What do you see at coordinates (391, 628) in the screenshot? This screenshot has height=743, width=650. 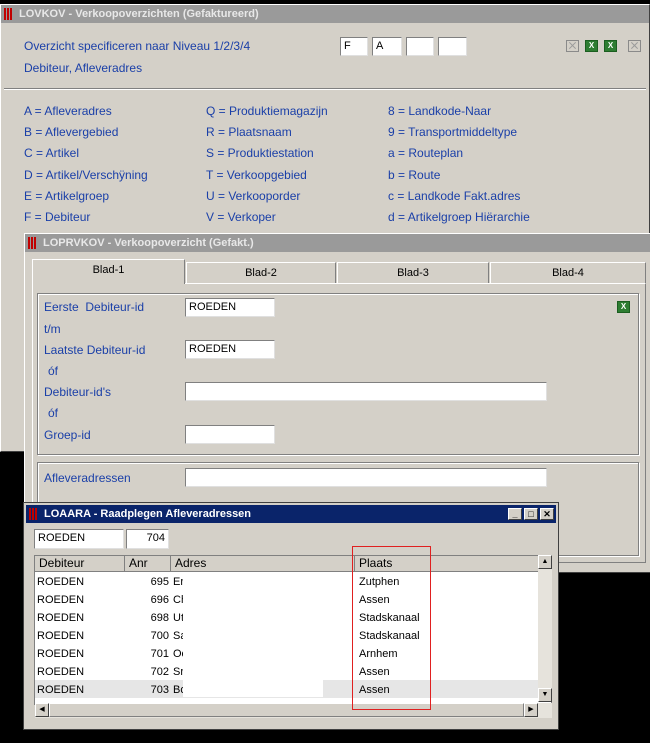 I see `plaats-highlight-box` at bounding box center [391, 628].